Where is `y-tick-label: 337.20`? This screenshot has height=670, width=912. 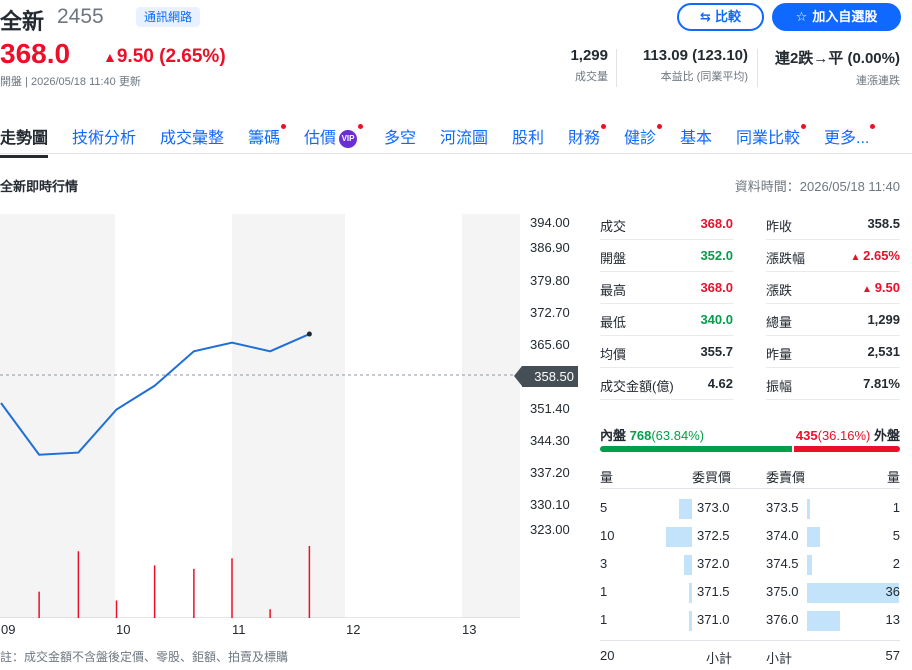 y-tick-label: 337.20 is located at coordinates (550, 472).